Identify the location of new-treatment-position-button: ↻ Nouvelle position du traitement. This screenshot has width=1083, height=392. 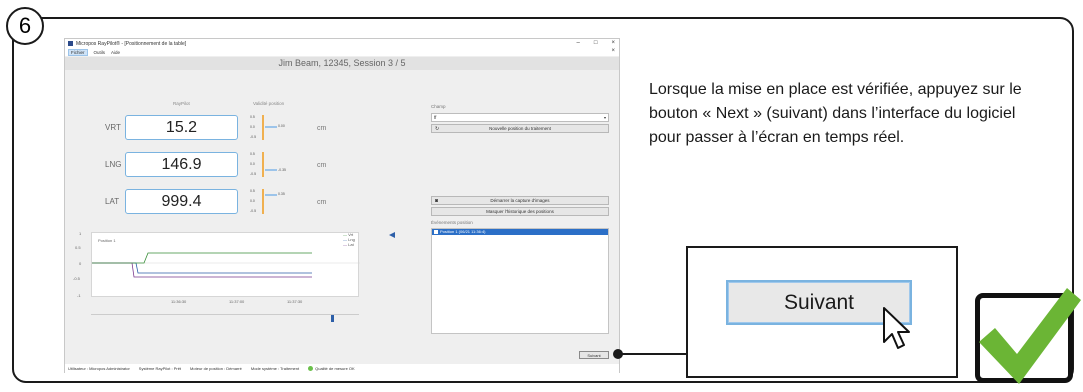
(520, 128).